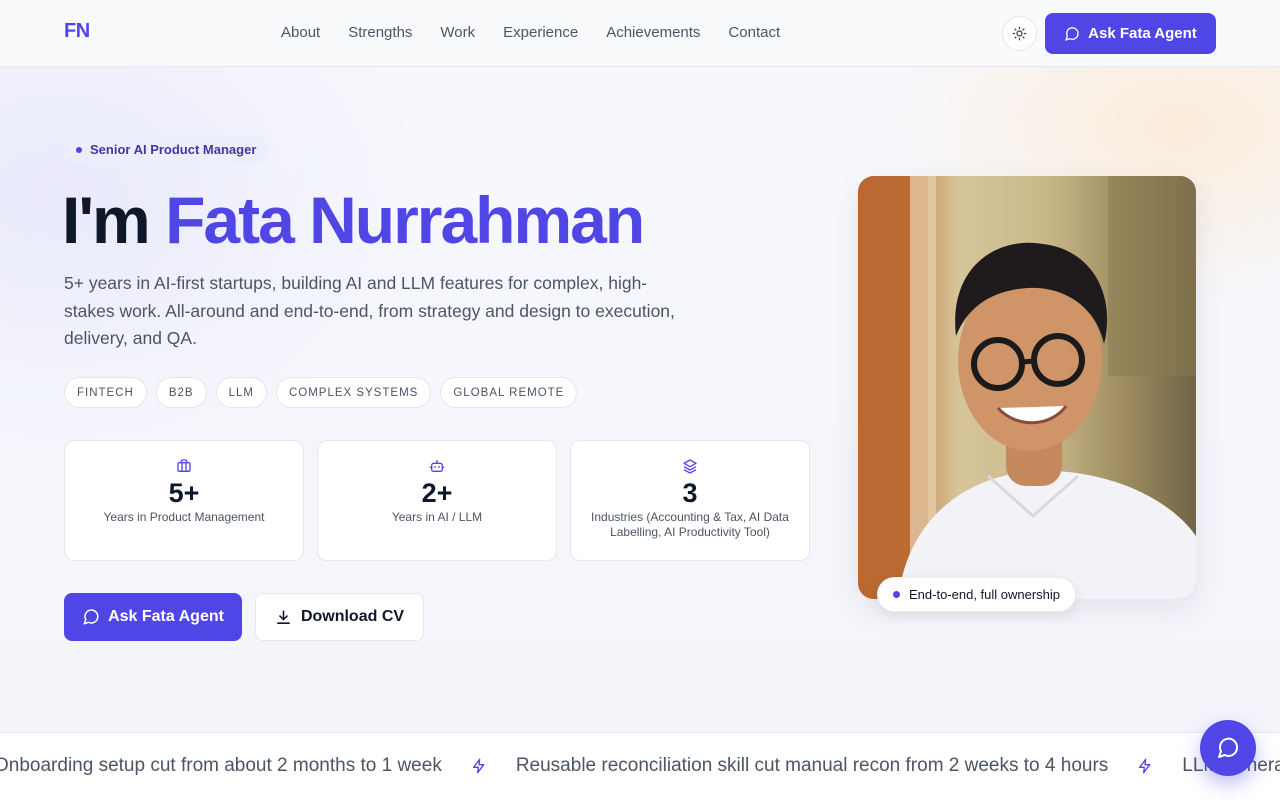 The image size is (1280, 800). Describe the element at coordinates (77, 31) in the screenshot. I see `site-logo: FN` at that location.